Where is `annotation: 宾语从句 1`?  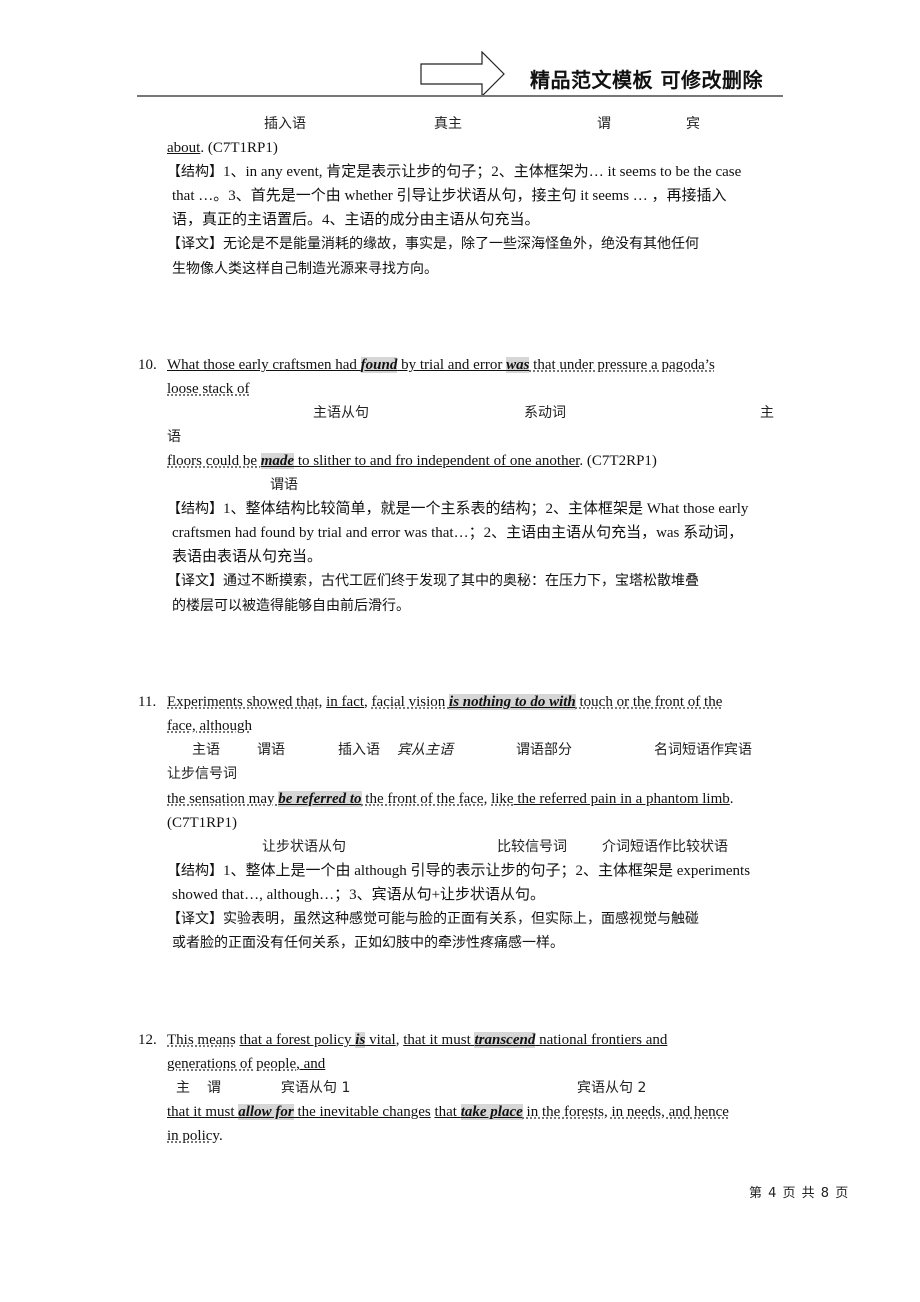
annotation: 宾语从句 1 is located at coordinates (316, 1088).